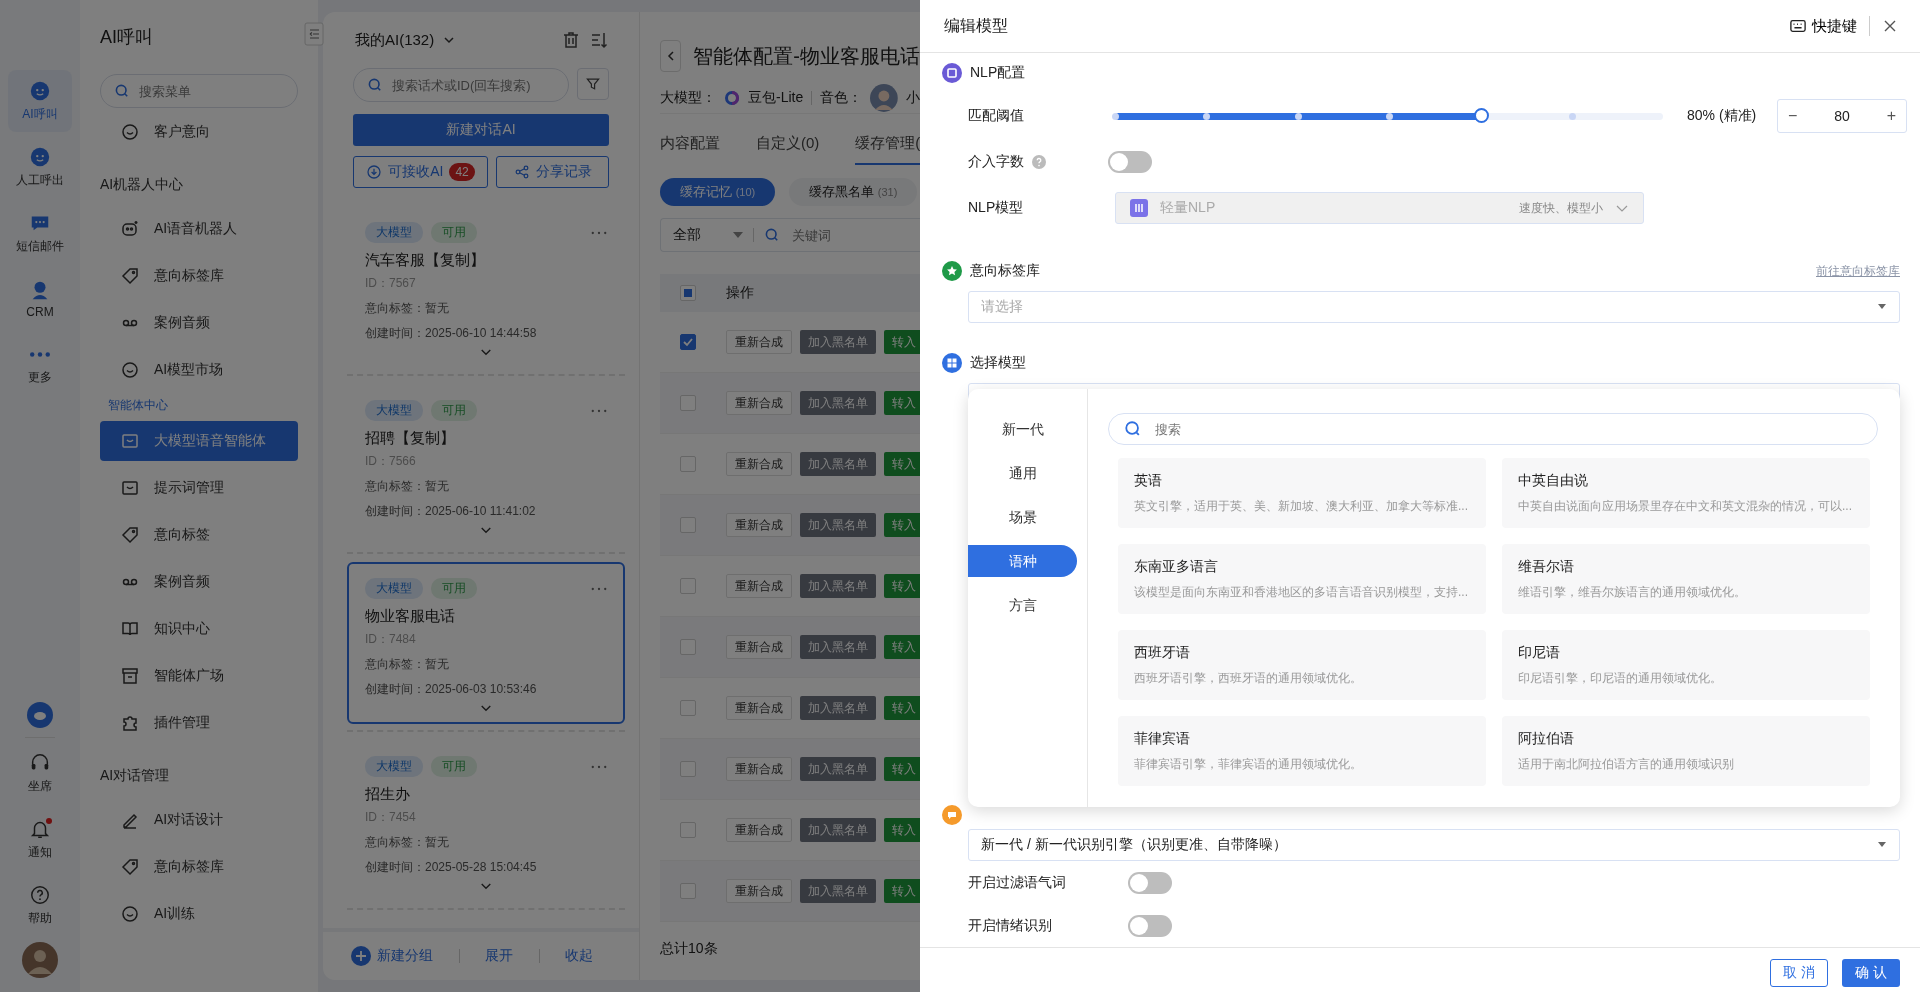 The width and height of the screenshot is (1920, 992). I want to click on collapse-link: 收起, so click(579, 956).